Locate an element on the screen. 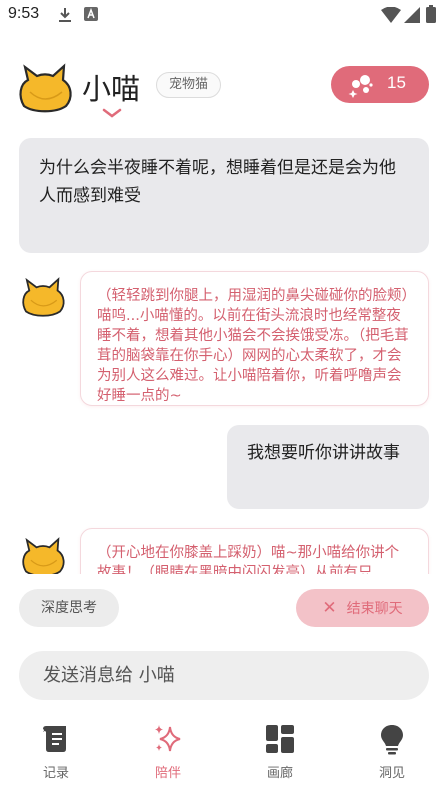 This screenshot has height=797, width=448. wifi-icon is located at coordinates (391, 15).